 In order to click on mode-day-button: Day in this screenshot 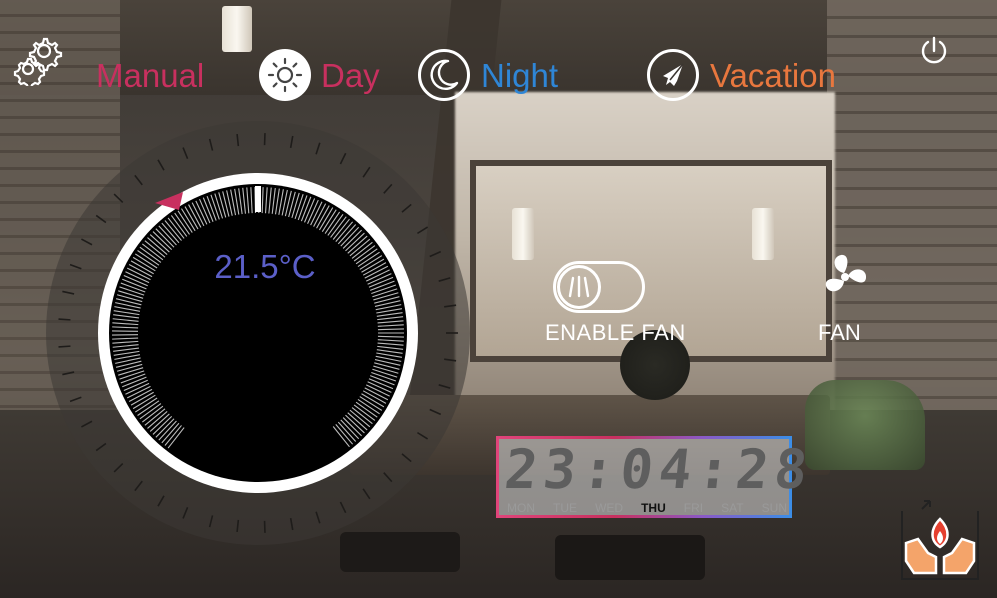, I will do `click(350, 76)`.